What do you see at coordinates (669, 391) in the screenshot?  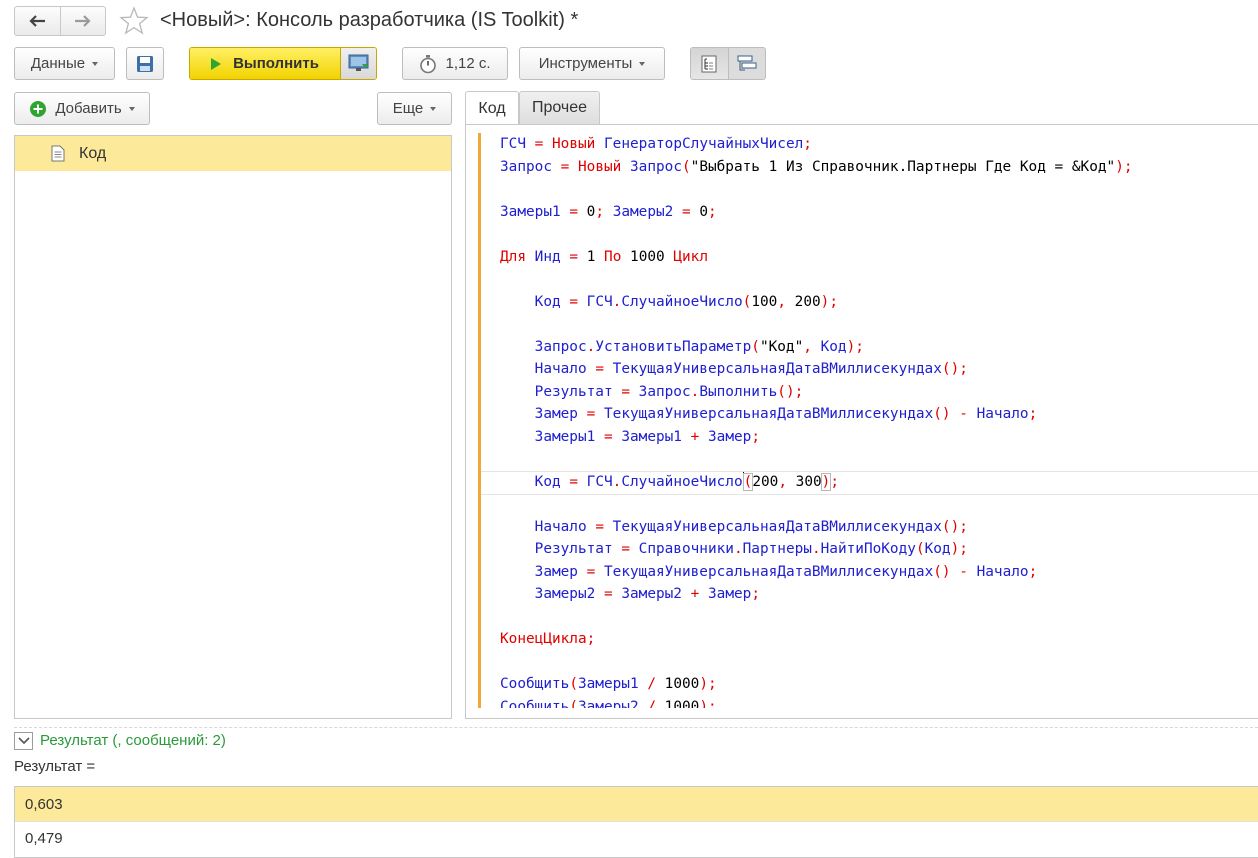 I see `code-line: Результат = Запрос.Выполнить();` at bounding box center [669, 391].